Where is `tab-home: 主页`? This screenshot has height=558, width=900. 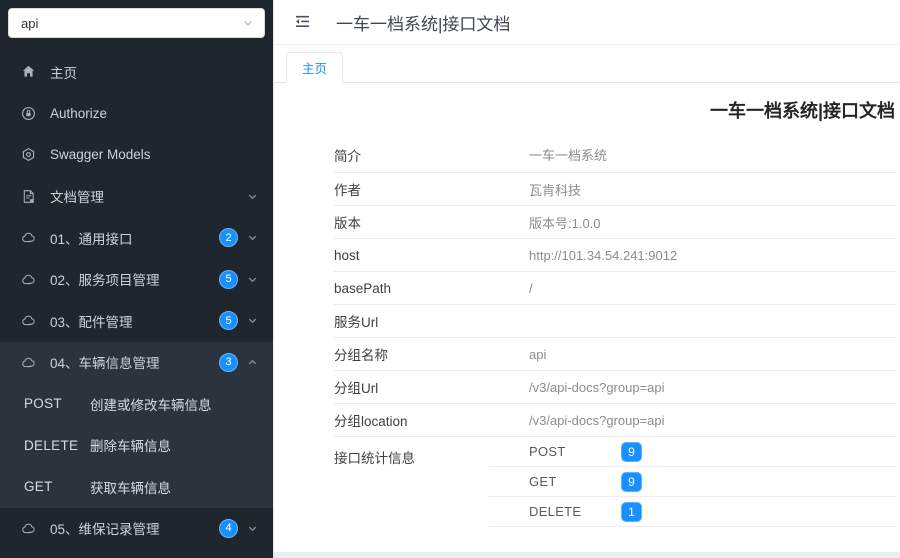 tab-home: 主页 is located at coordinates (315, 67).